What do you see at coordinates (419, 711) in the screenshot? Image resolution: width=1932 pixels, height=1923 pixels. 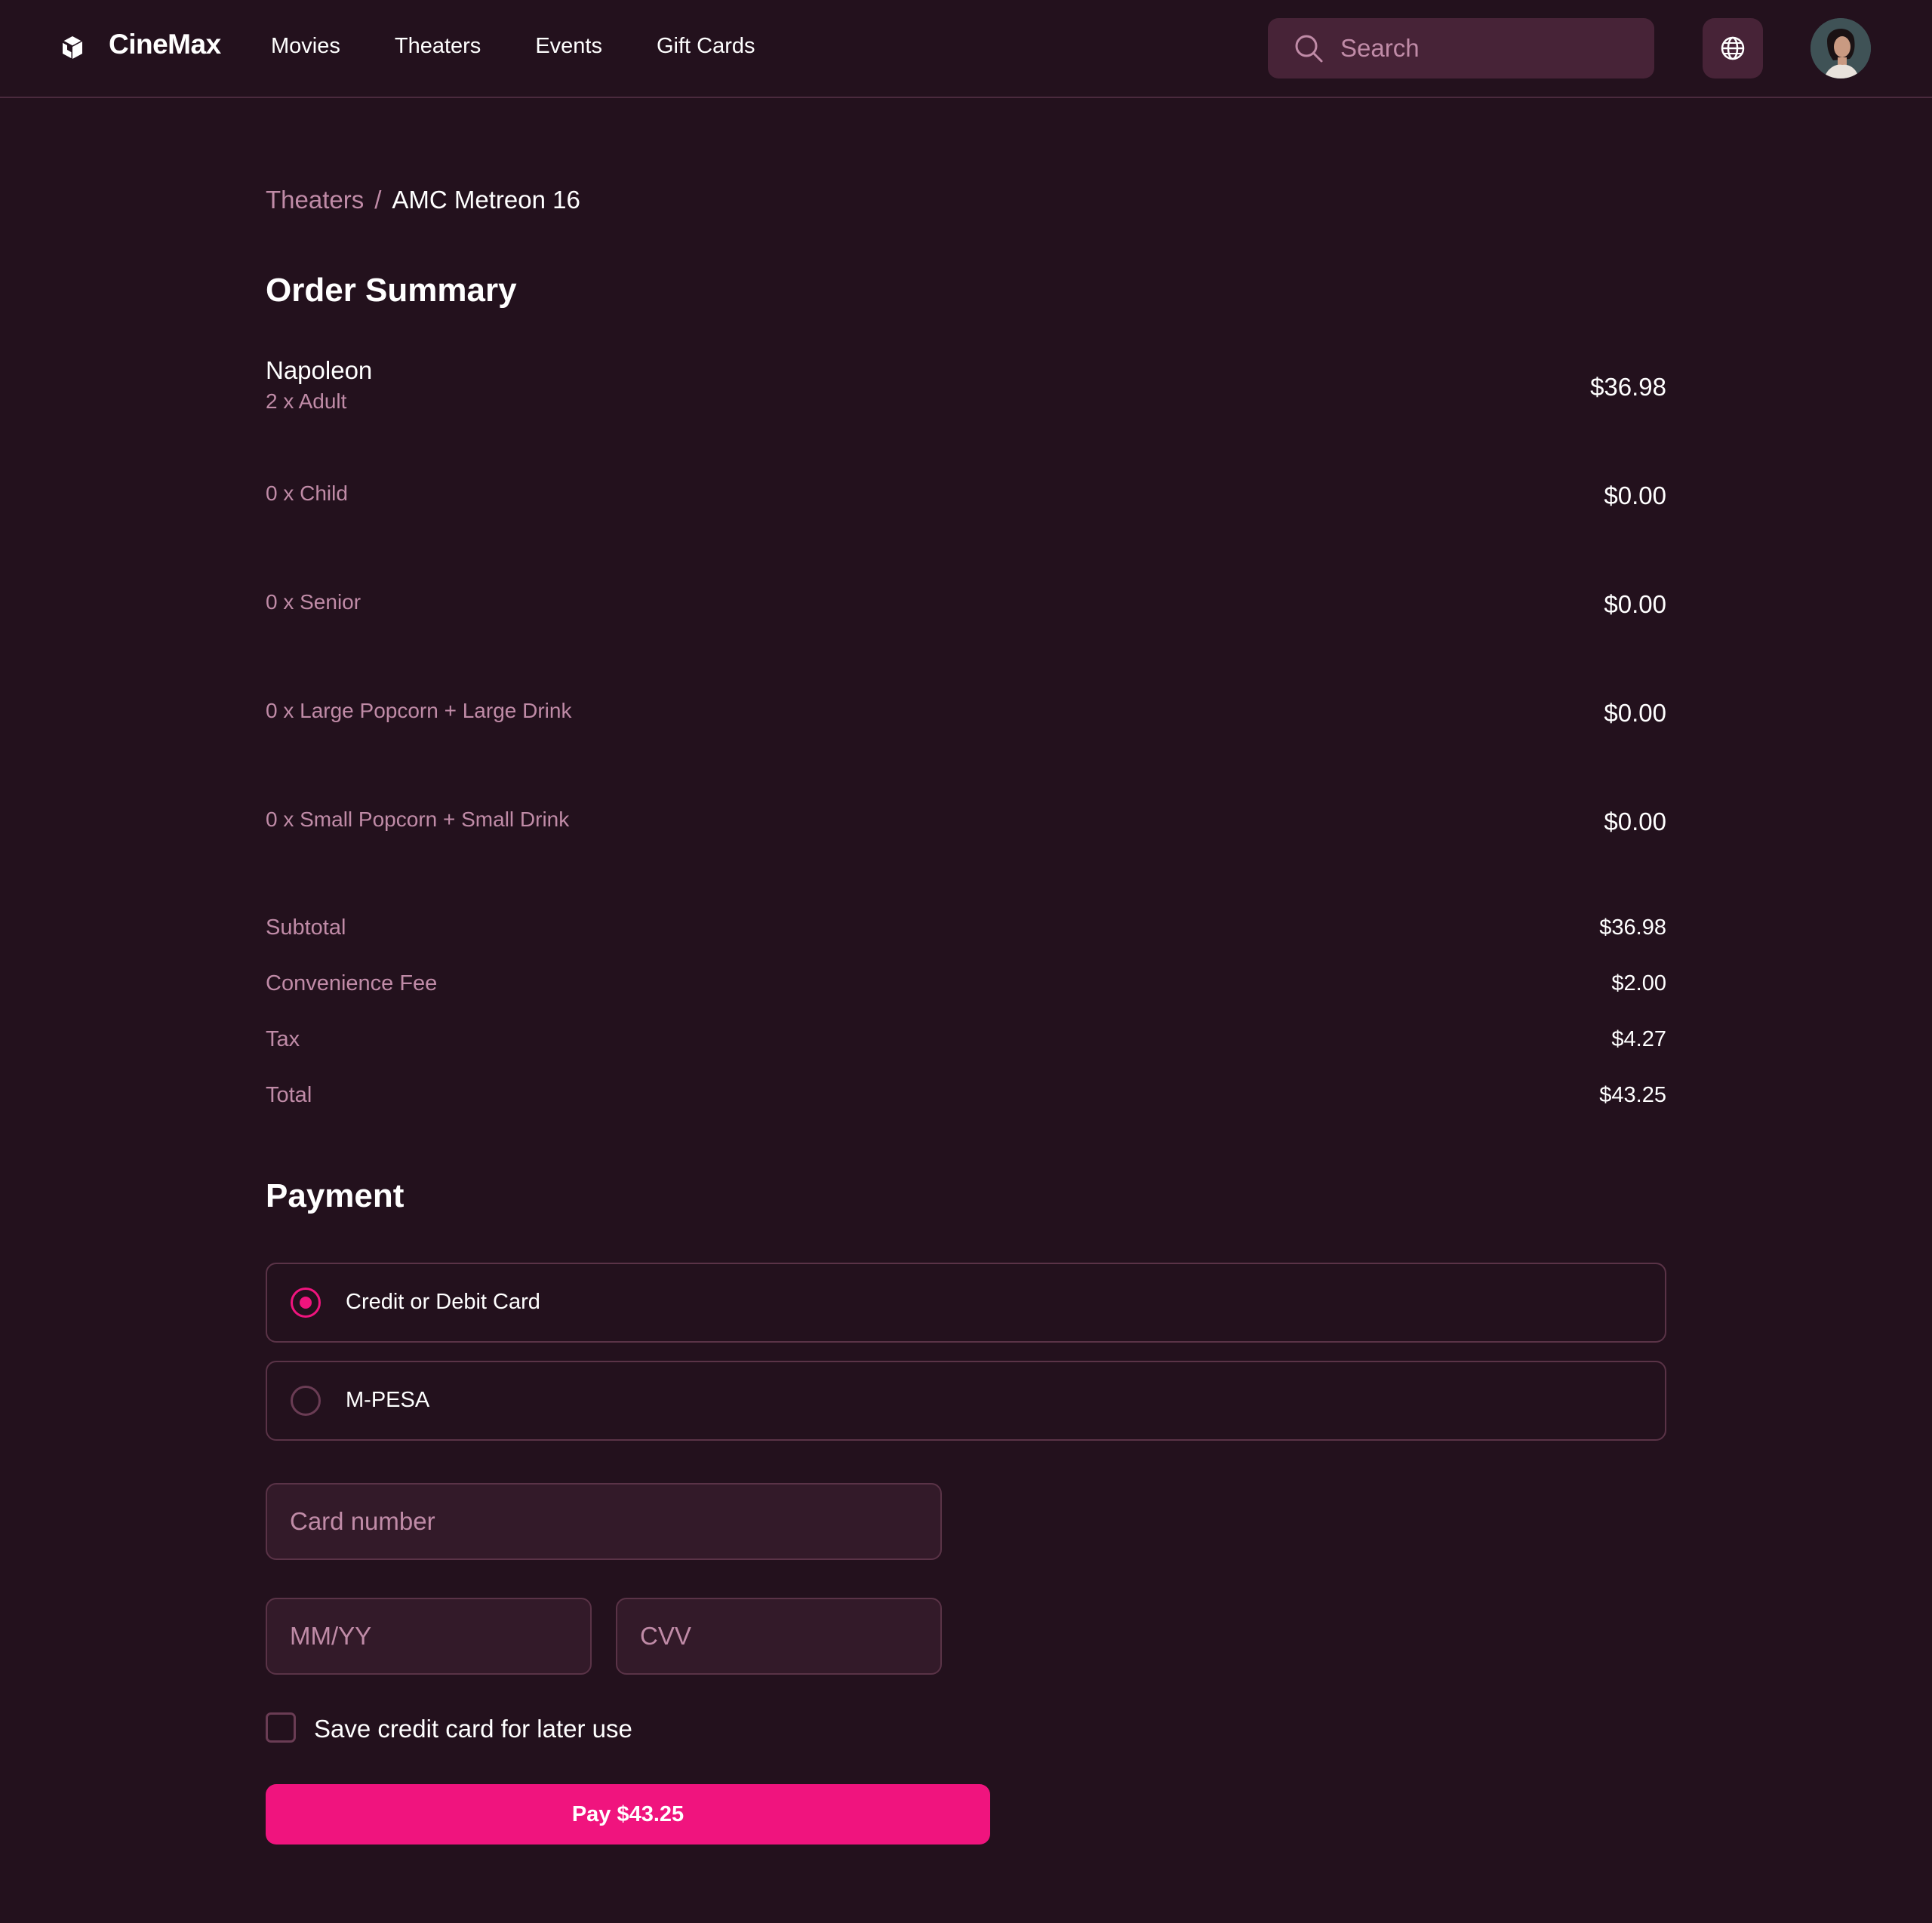 I see `item-description: 0 x Large Popcorn + Large Drink` at bounding box center [419, 711].